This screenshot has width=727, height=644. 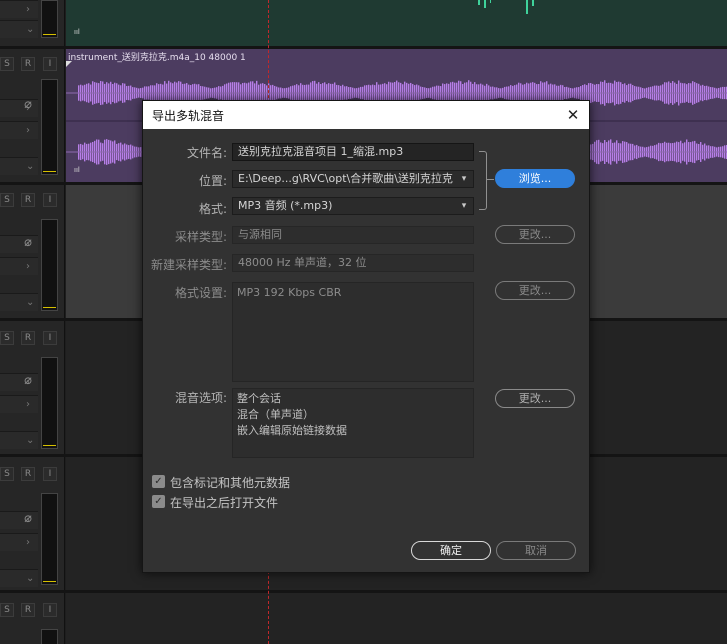 What do you see at coordinates (292, 430) in the screenshot?
I see `mix-option-line: 嵌入编辑原始链接数据` at bounding box center [292, 430].